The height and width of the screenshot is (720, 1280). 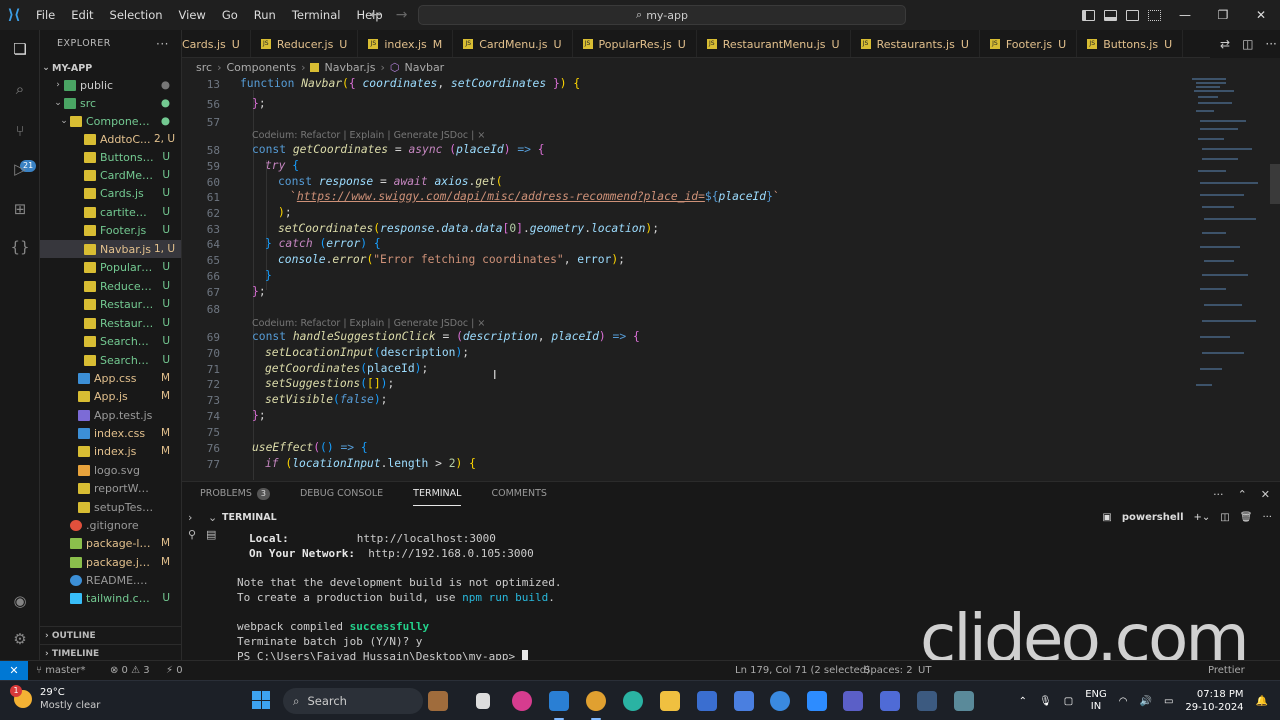 I want to click on microphone-icon: 🎙, so click(x=1045, y=701).